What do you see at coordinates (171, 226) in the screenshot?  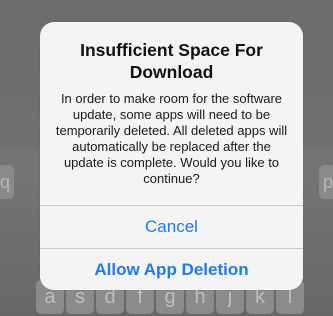 I see `cancel-button: Cancel` at bounding box center [171, 226].